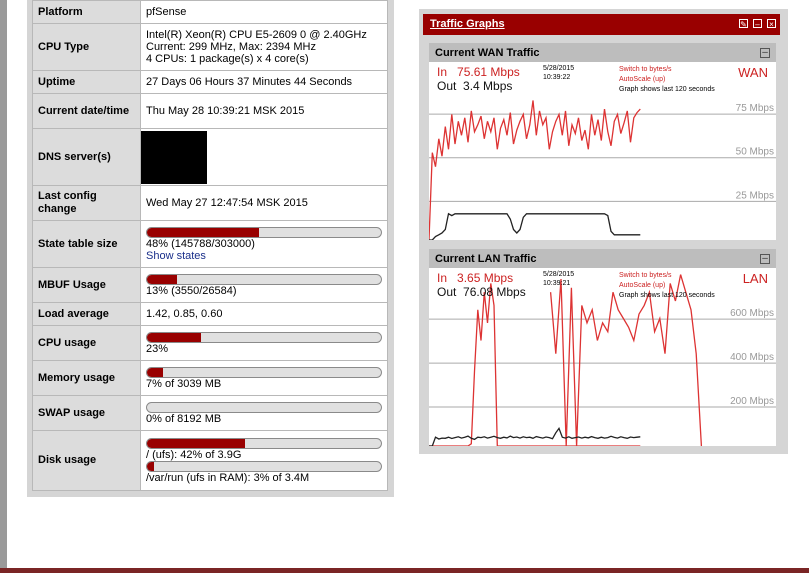 The height and width of the screenshot is (573, 809). I want to click on mbuf-progress-bar, so click(264, 279).